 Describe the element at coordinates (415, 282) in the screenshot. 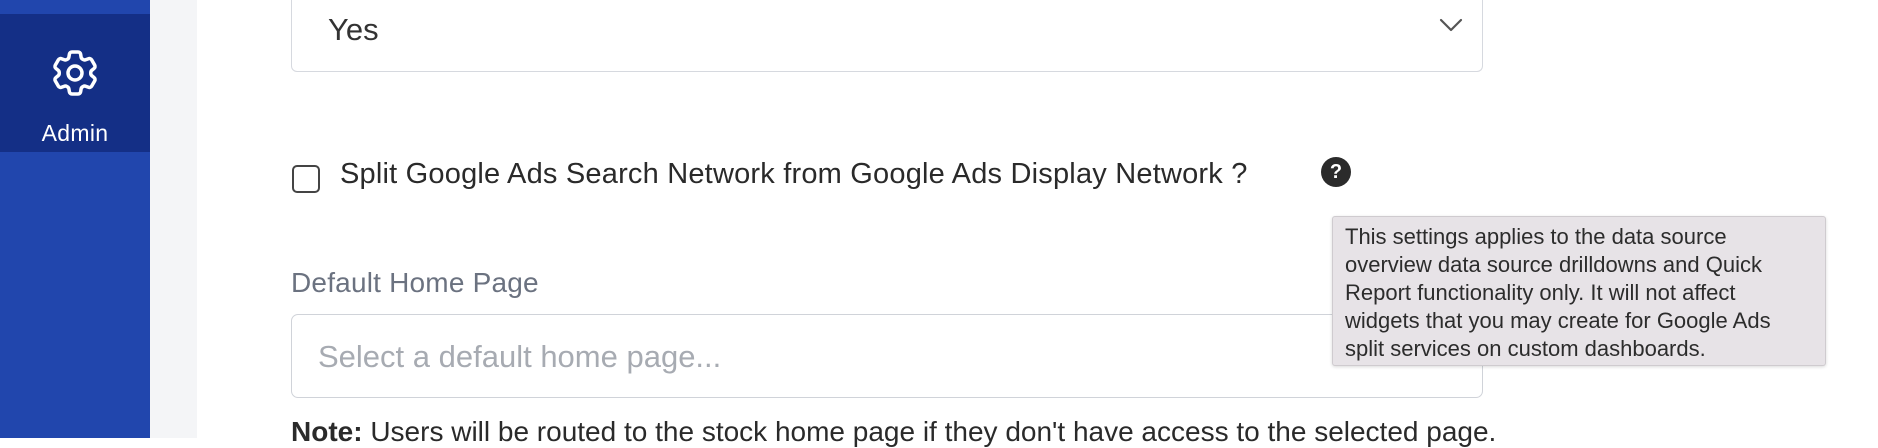

I see `default-home-page-label: Default Home Page` at that location.